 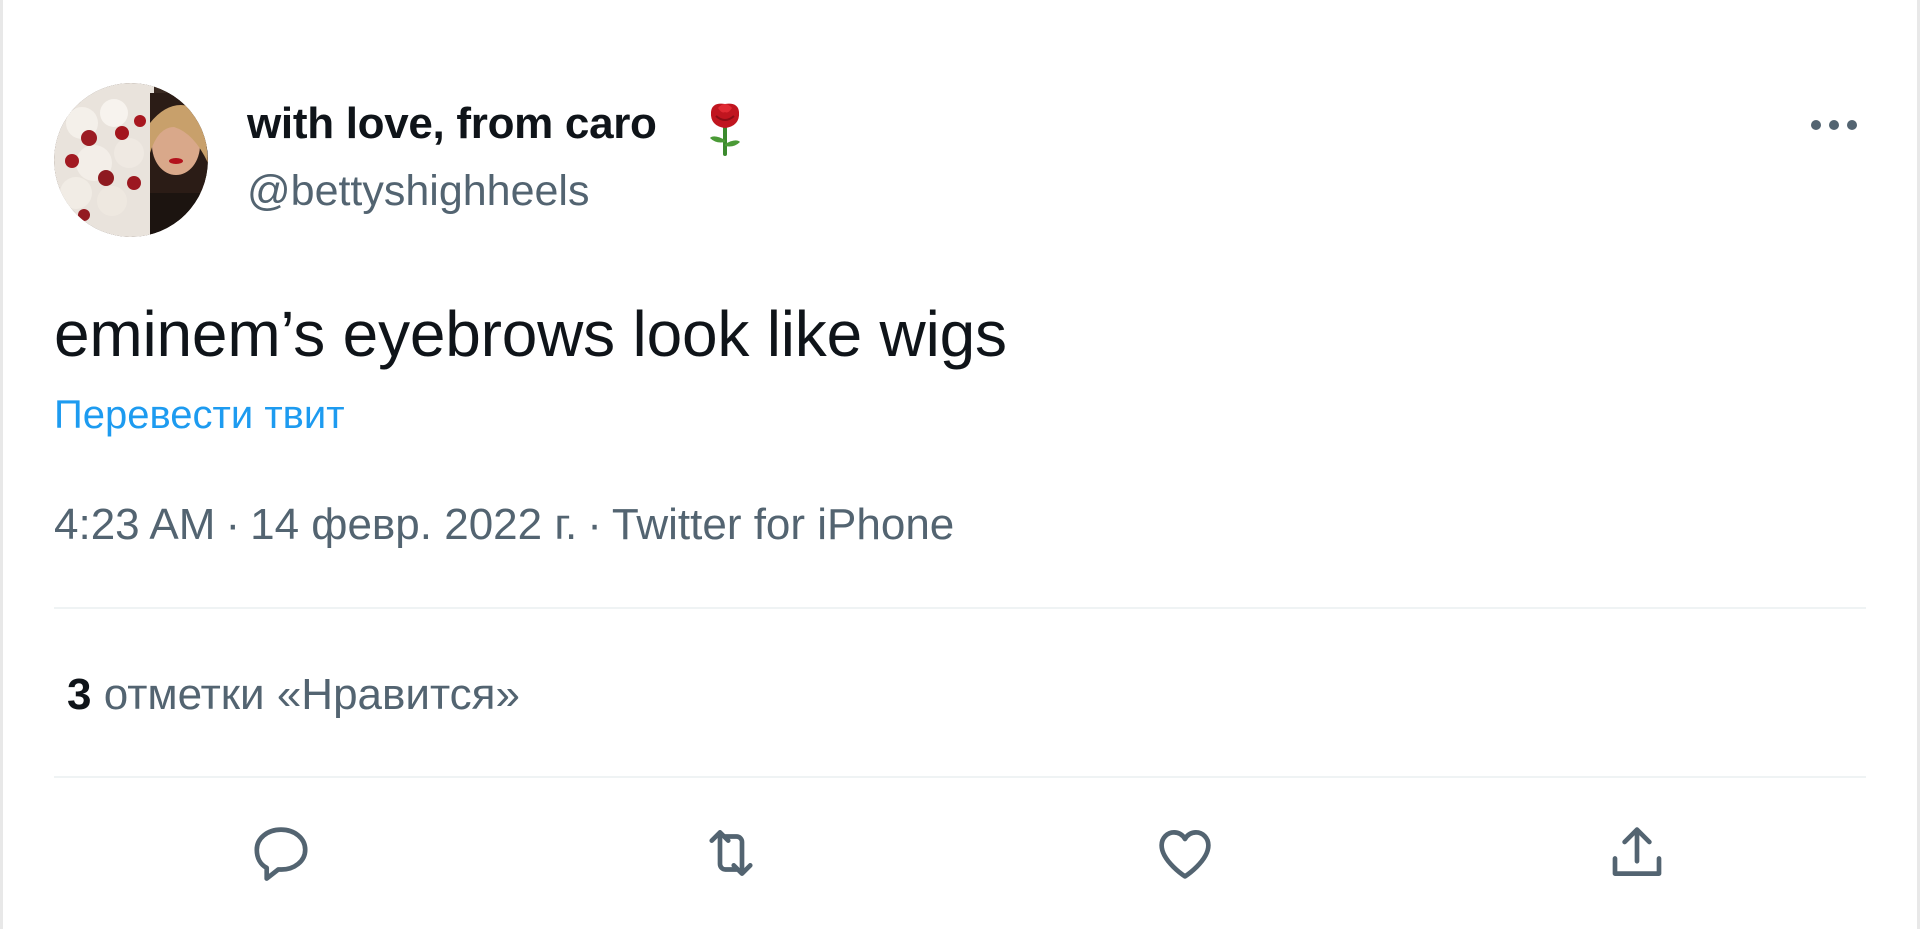 I want to click on like-button, so click(x=1185, y=853).